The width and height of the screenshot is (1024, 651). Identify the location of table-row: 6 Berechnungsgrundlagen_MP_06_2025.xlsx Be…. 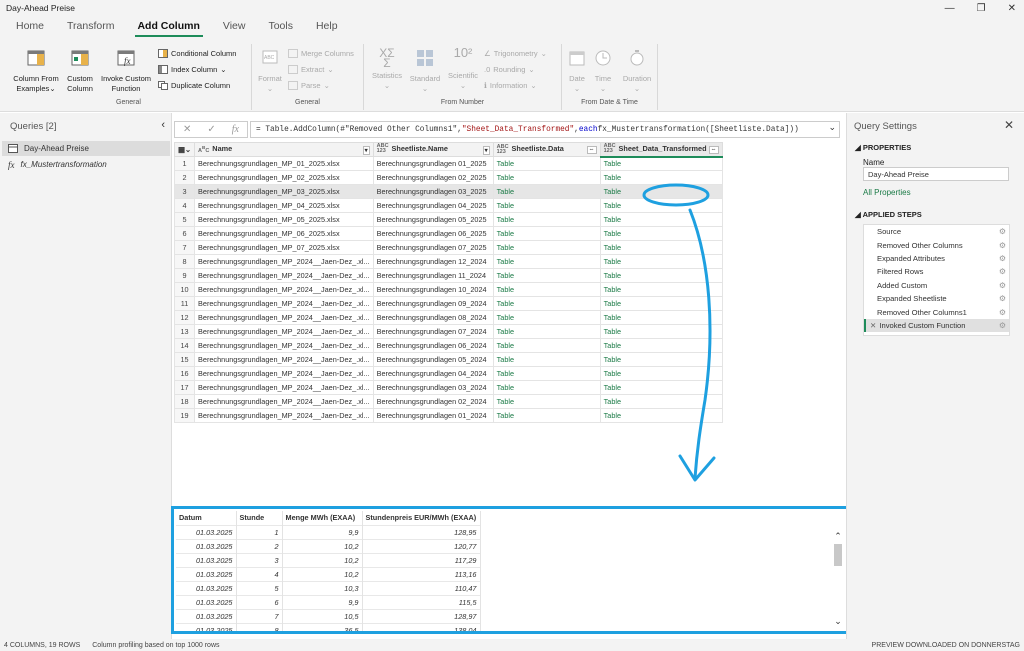
(448, 233).